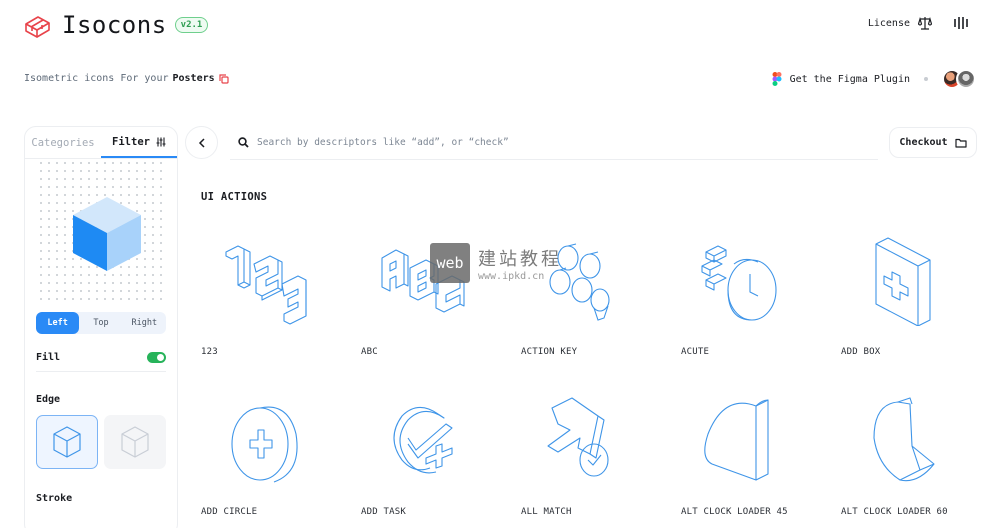  I want to click on figma-plugin-link: Get the Figma Plugin, so click(850, 79).